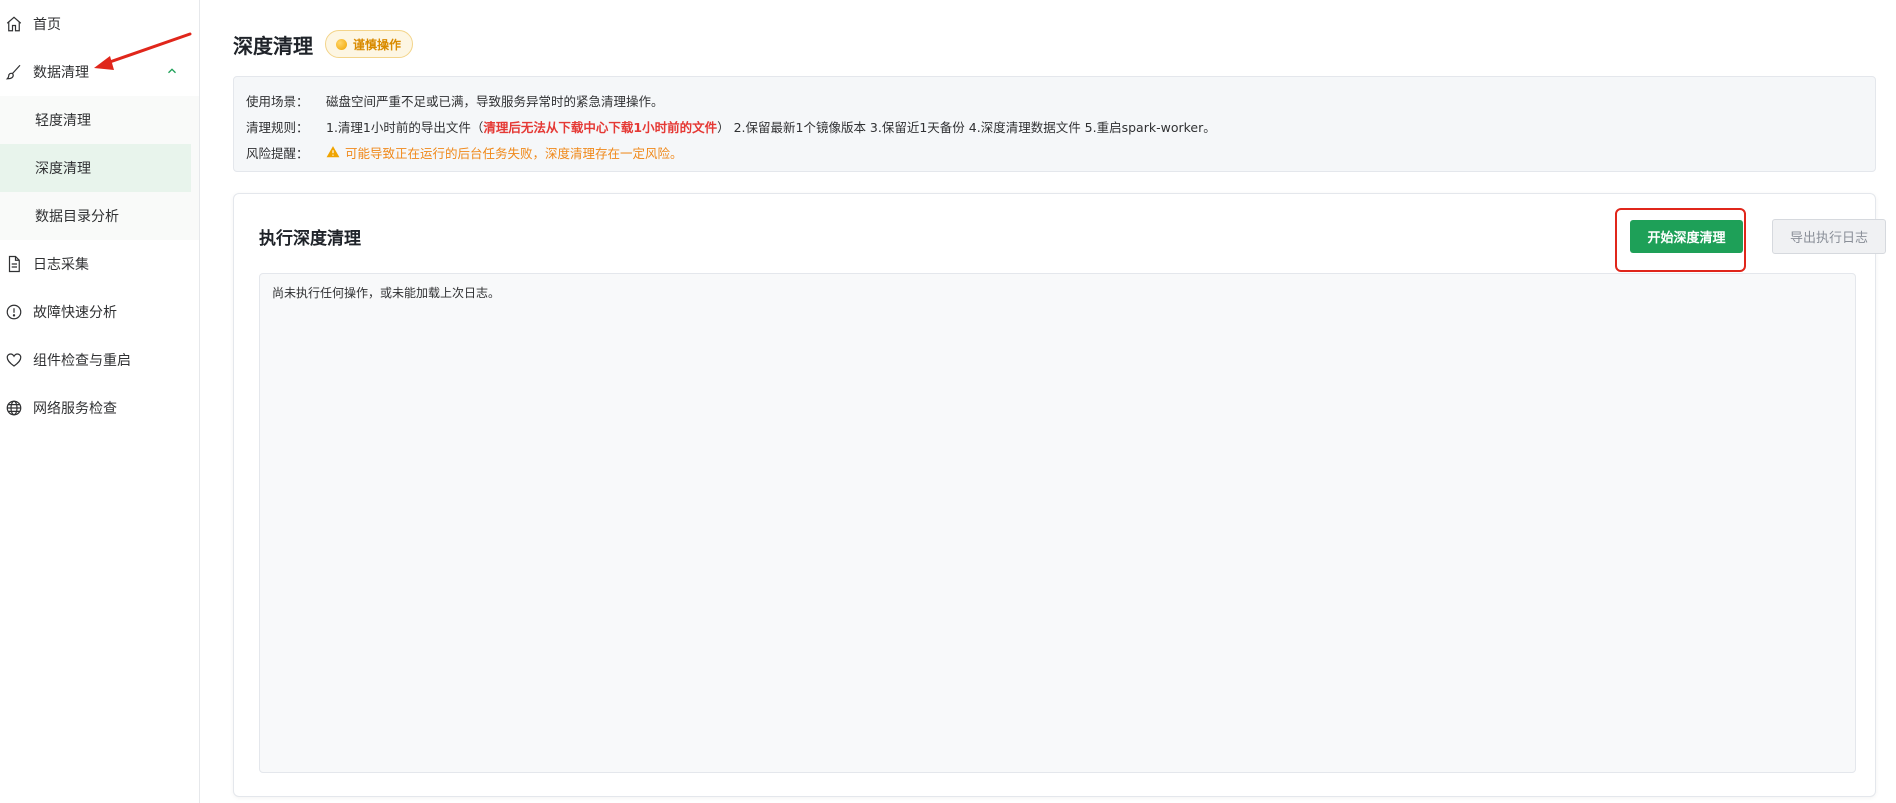 This screenshot has height=803, width=1896. I want to click on rules-prefix: 1.清理1小时前的导出文件（, so click(405, 127).